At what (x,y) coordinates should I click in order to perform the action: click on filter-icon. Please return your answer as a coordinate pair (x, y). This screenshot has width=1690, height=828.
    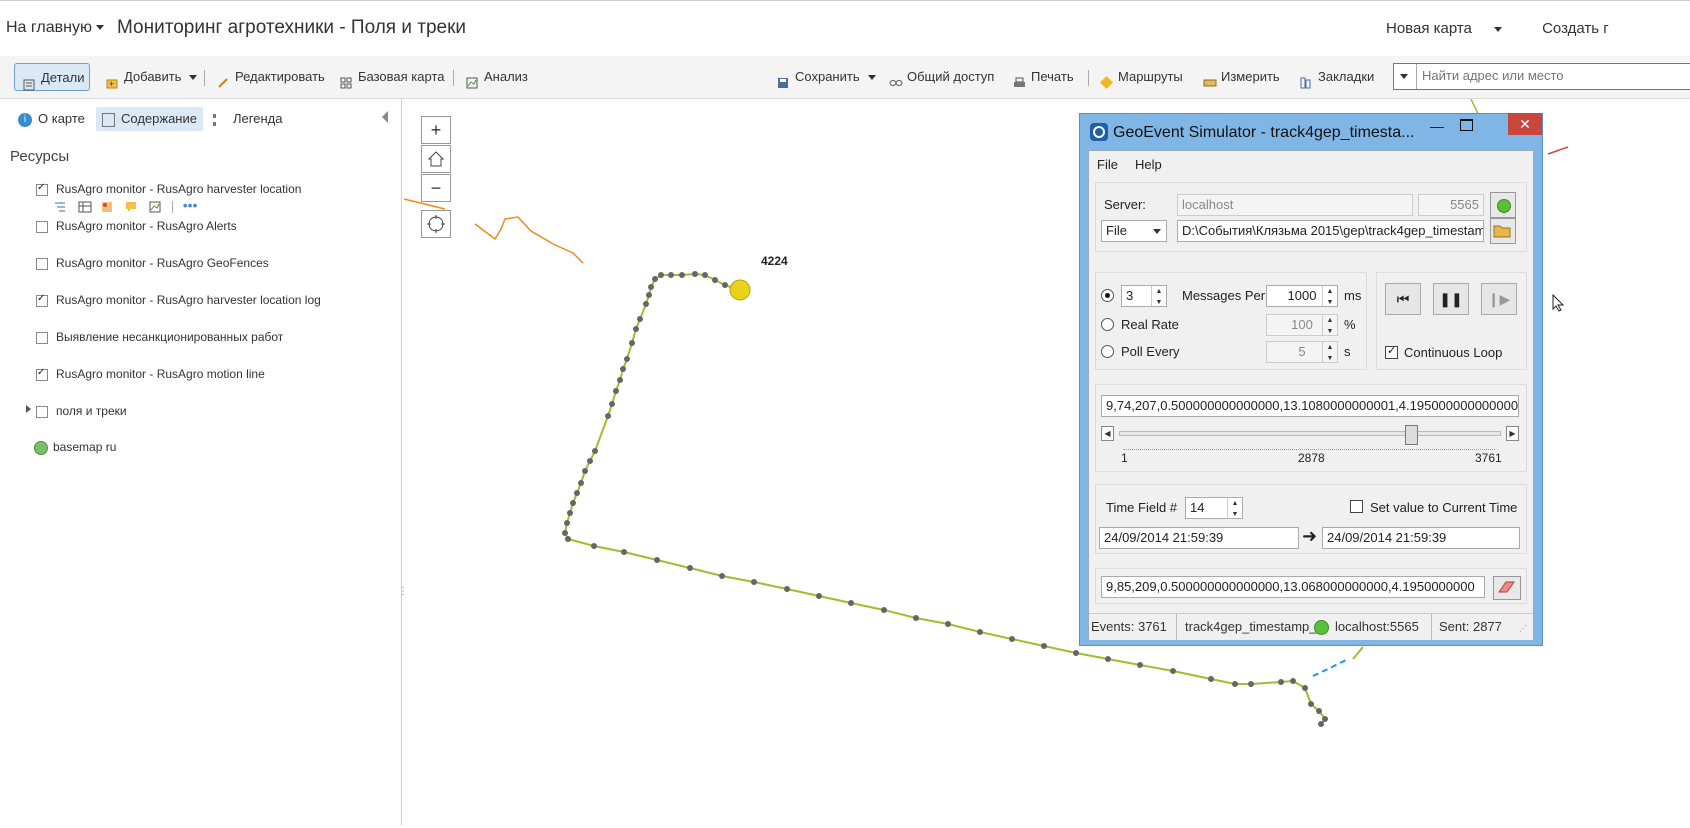
    Looking at the image, I should click on (61, 207).